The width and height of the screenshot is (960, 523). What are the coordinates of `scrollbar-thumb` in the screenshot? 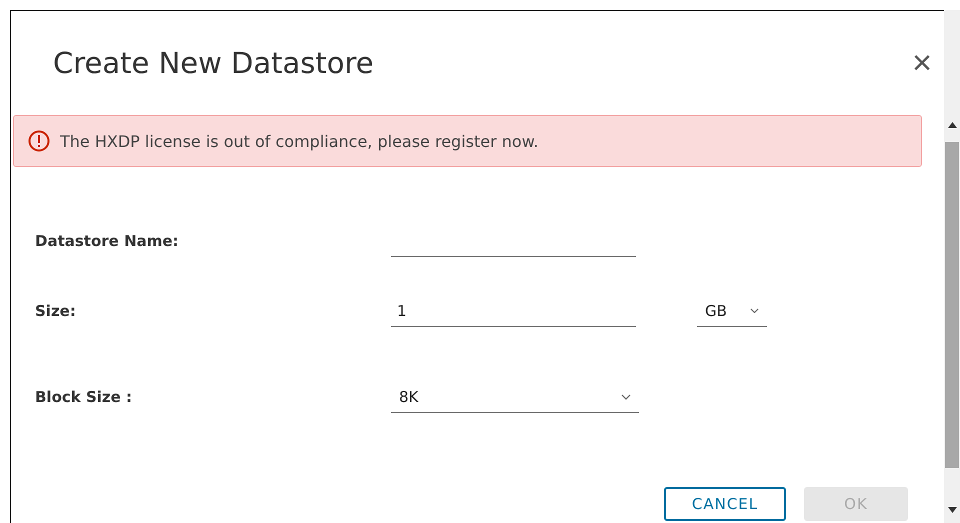 It's located at (952, 305).